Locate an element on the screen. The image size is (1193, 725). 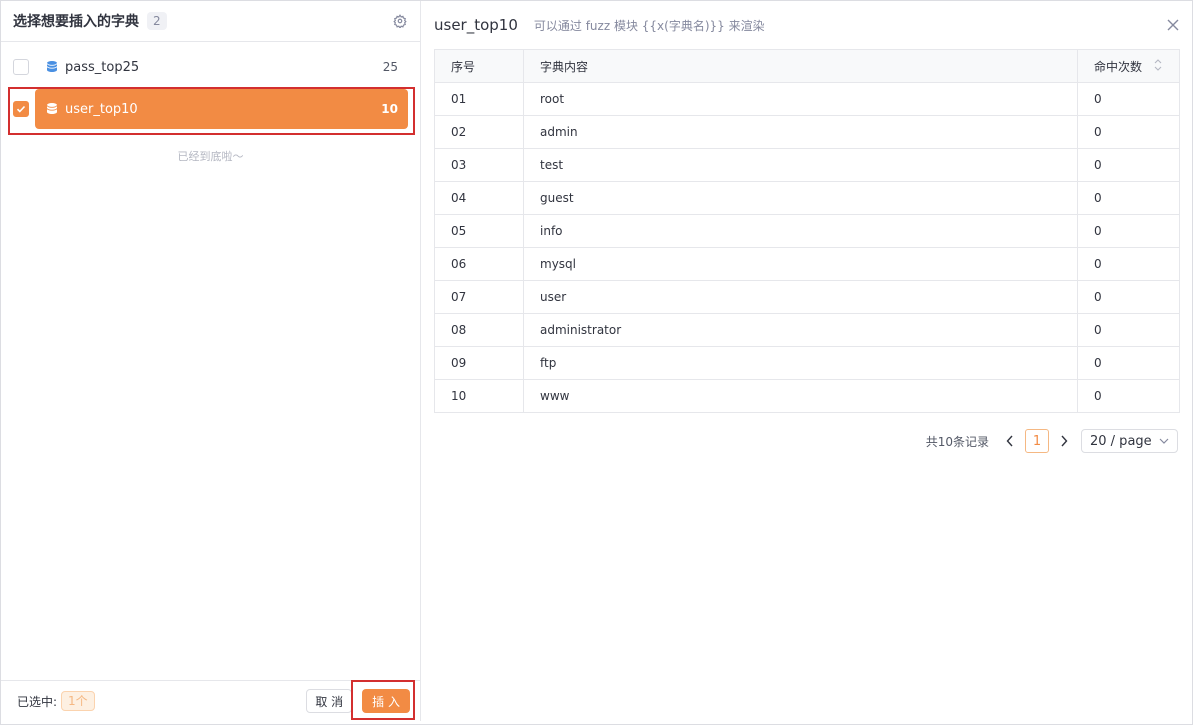
column-header-hits: 命中次数 is located at coordinates (1128, 66).